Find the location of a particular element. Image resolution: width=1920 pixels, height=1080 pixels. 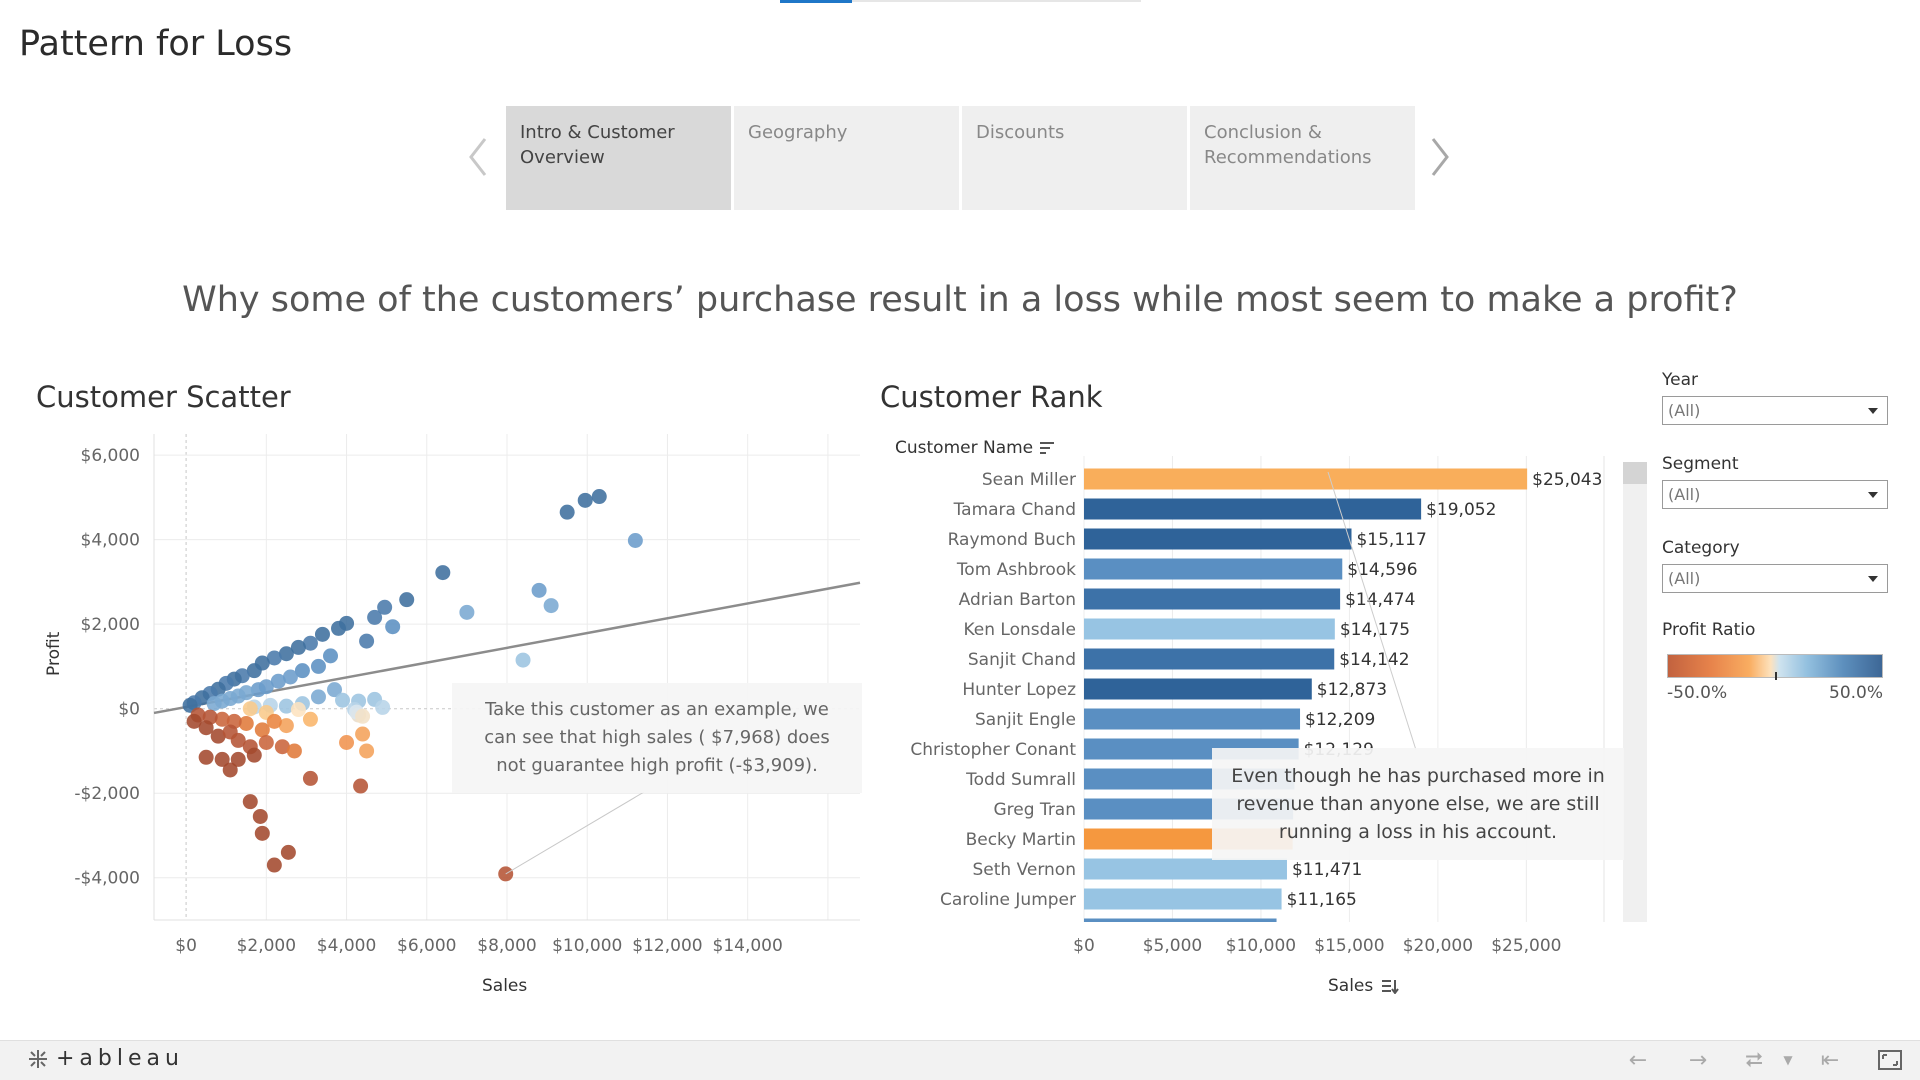

segment-filter-value: (All) is located at coordinates (1684, 494).